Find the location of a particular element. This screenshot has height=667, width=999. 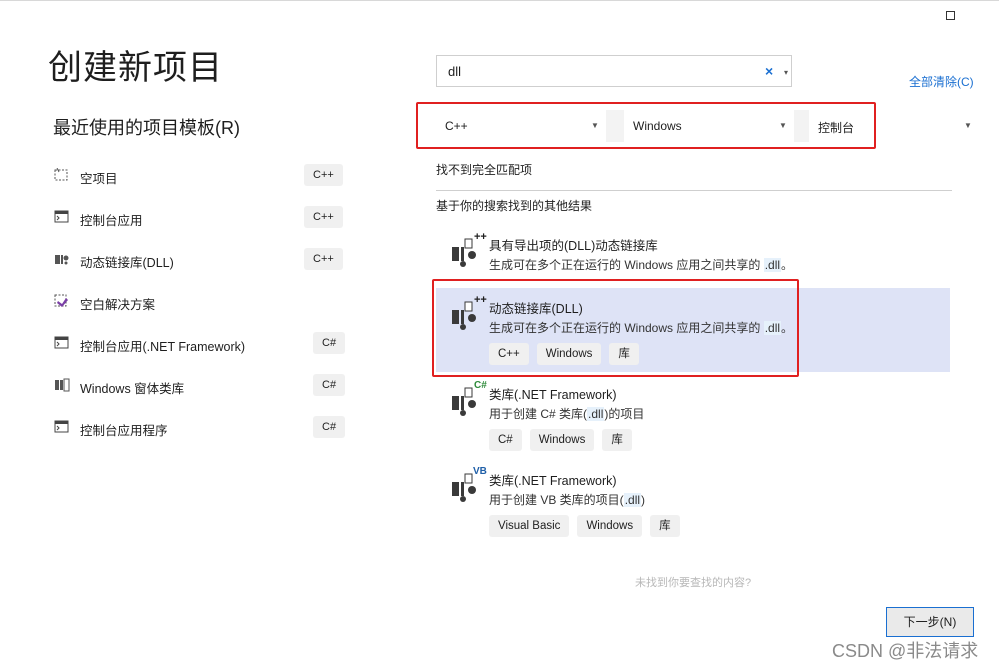

result-tags: C# Windows 库 is located at coordinates (560, 440).